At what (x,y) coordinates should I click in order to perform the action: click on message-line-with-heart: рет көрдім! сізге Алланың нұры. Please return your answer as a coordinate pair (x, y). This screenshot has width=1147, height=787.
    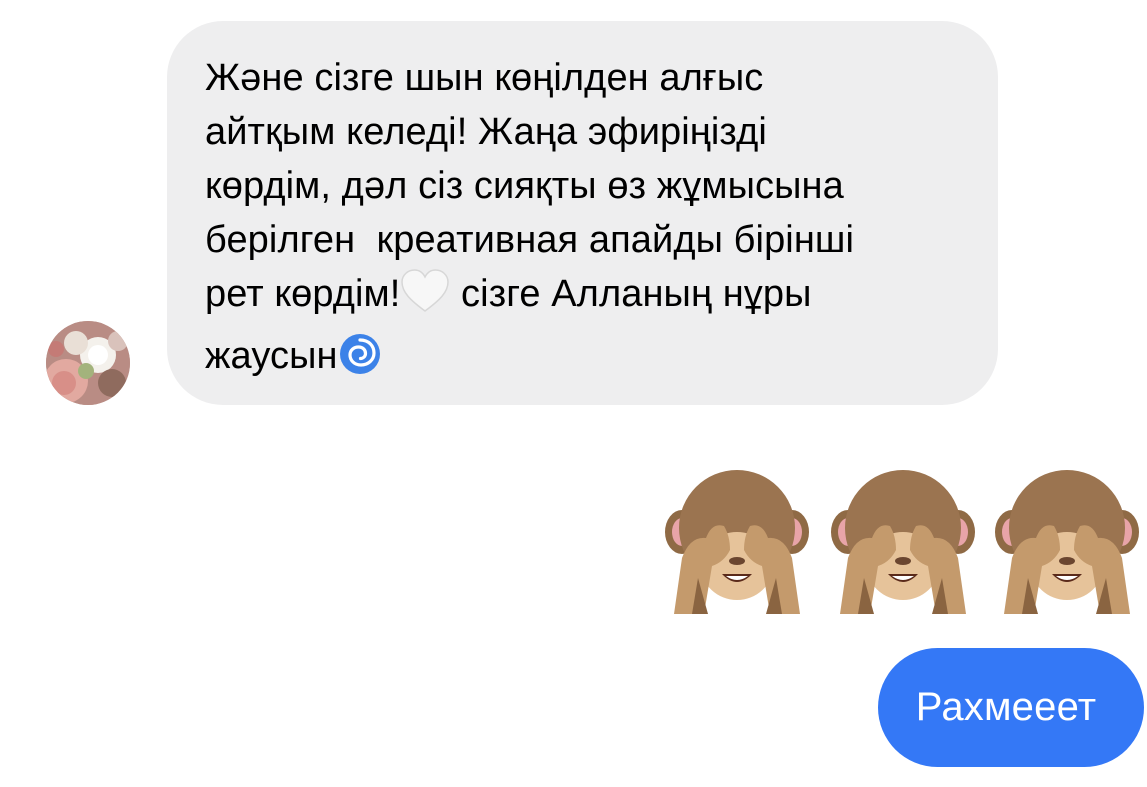
    Looking at the image, I should click on (583, 298).